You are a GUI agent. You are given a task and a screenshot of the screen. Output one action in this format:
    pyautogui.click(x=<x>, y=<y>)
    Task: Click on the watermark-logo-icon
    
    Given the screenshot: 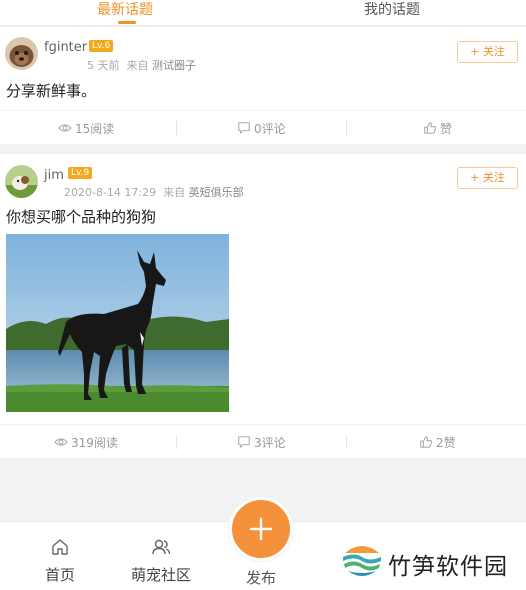 What is the action you would take?
    pyautogui.click(x=362, y=559)
    